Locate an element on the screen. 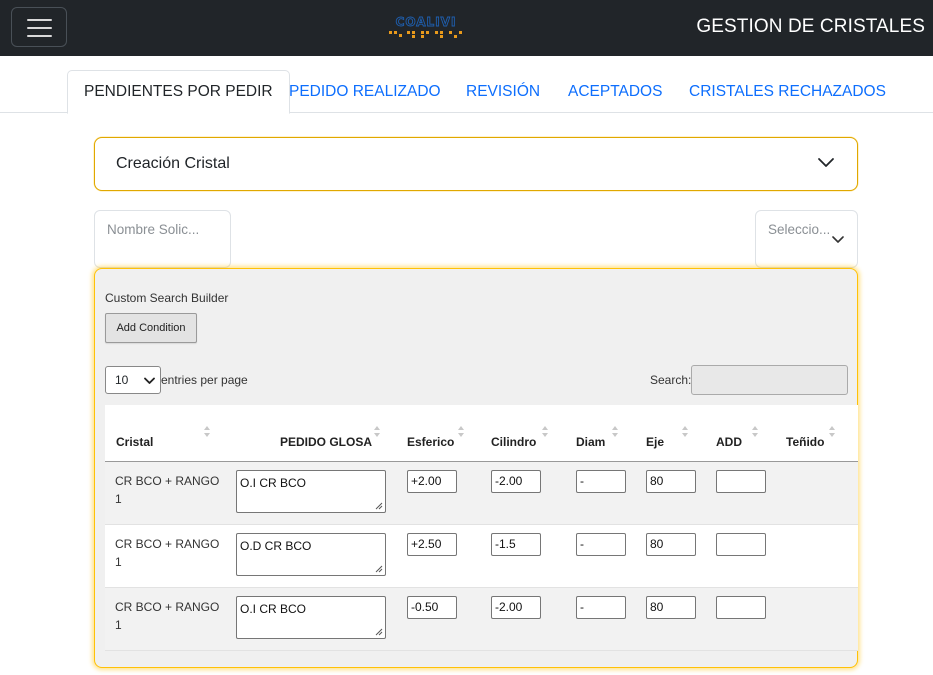 The height and width of the screenshot is (675, 933). brand-logo: COALIVI is located at coordinates (426, 28).